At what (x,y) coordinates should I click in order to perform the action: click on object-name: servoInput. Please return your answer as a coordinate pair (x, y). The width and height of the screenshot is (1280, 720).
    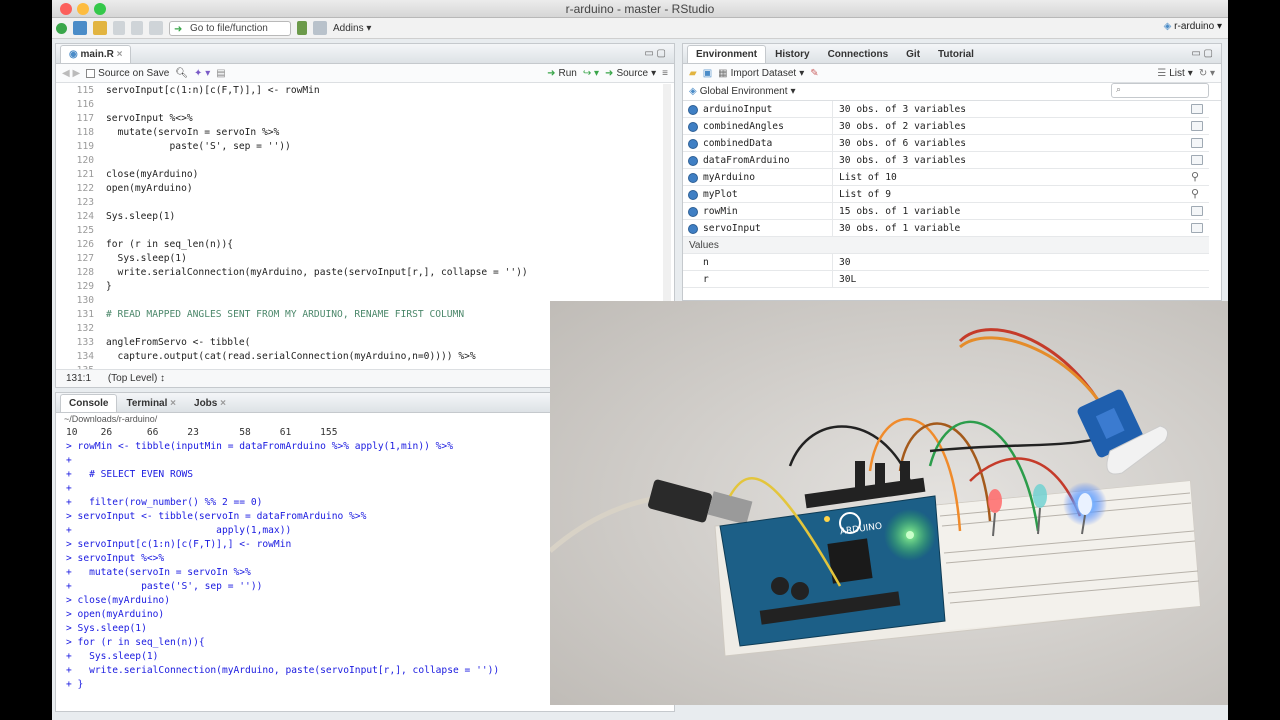
    Looking at the image, I should click on (758, 228).